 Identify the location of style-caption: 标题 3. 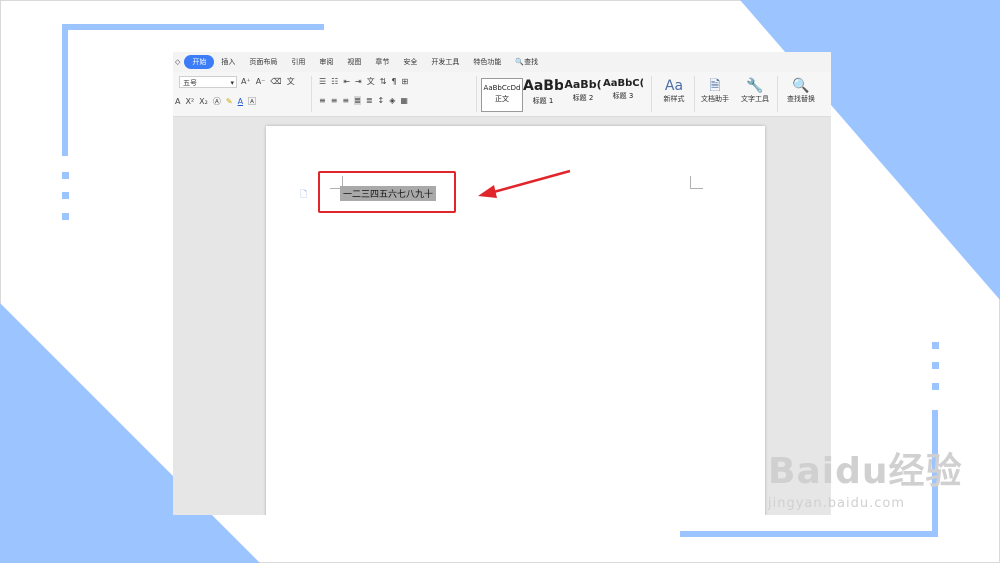
(623, 96).